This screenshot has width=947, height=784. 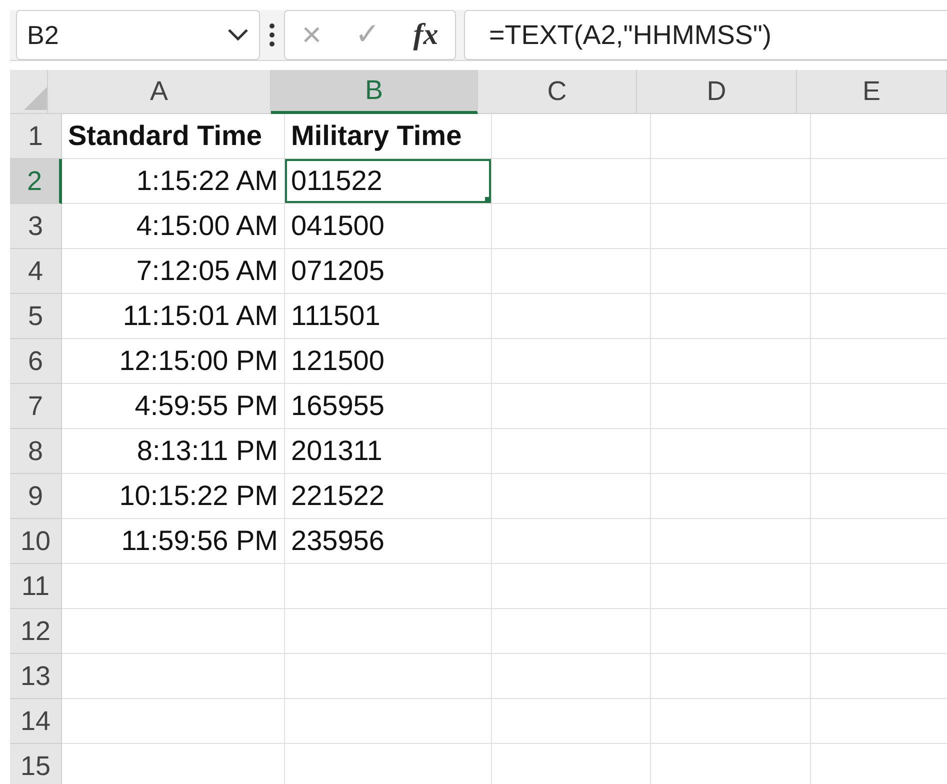 I want to click on table-cell: 235956, so click(x=388, y=541).